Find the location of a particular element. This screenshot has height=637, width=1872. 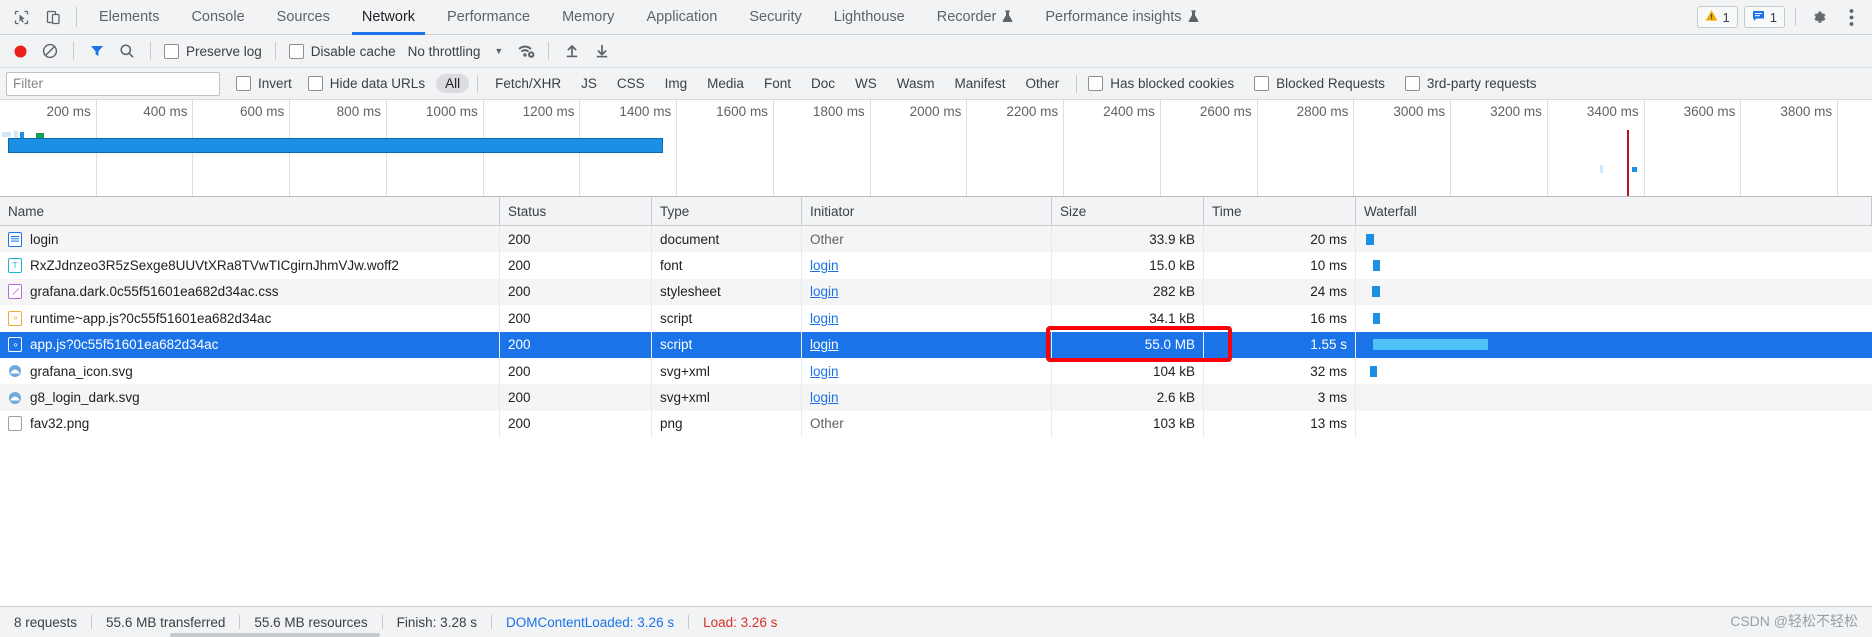

device-toolbar-icon is located at coordinates (53, 17).